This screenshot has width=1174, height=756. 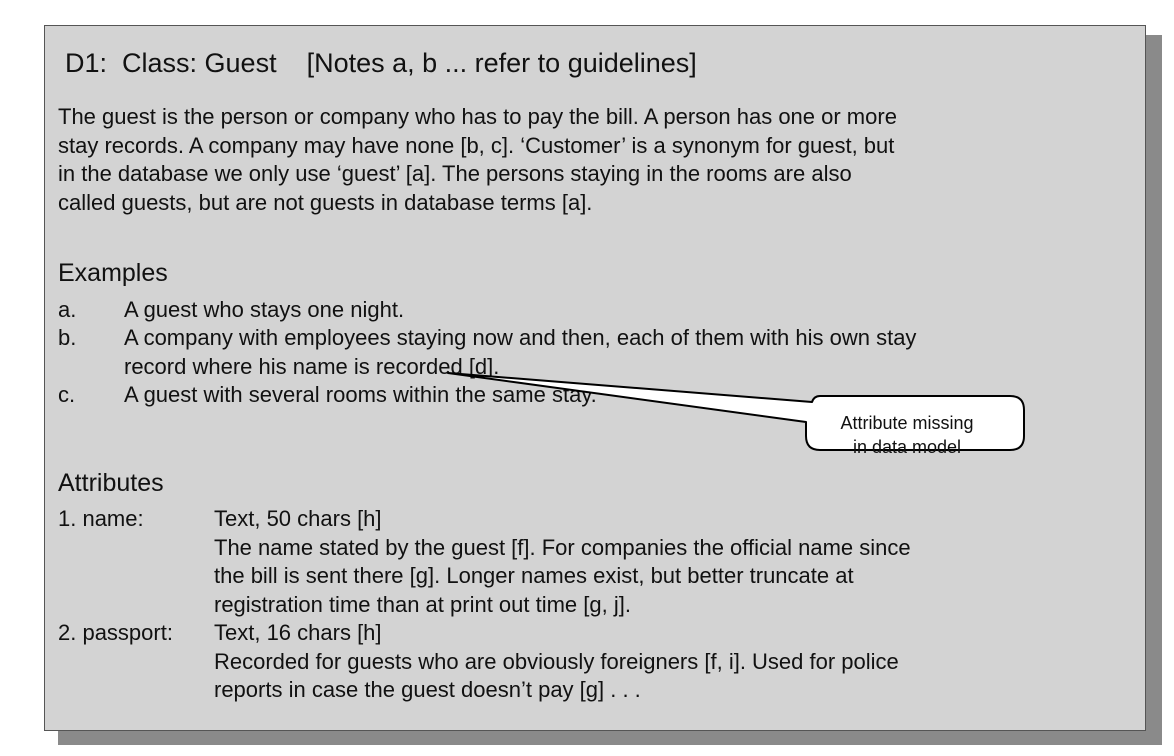 I want to click on callout-line: in data model, so click(x=907, y=447).